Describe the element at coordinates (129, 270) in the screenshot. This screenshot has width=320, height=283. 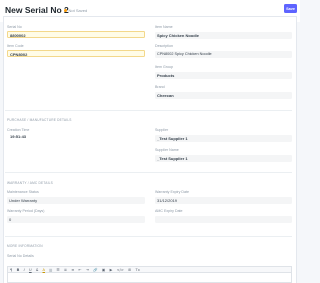
I see `table-icon: ⊞` at that location.